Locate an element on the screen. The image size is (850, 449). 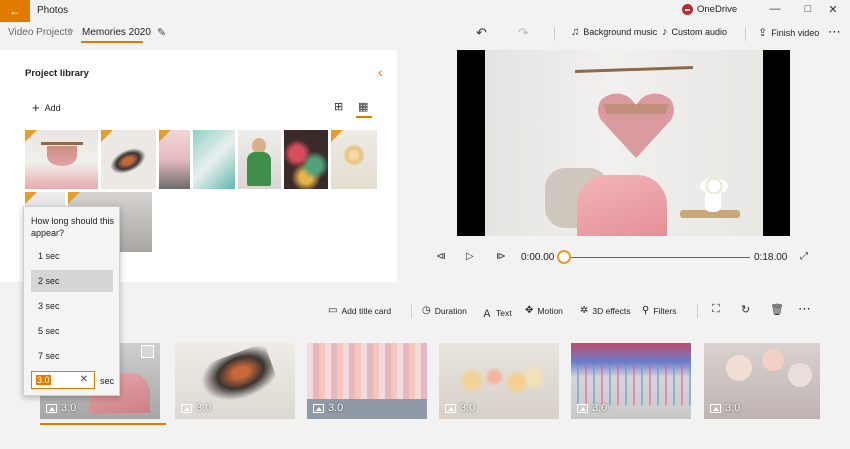
add-media-button: + Add is located at coordinates (46, 107).